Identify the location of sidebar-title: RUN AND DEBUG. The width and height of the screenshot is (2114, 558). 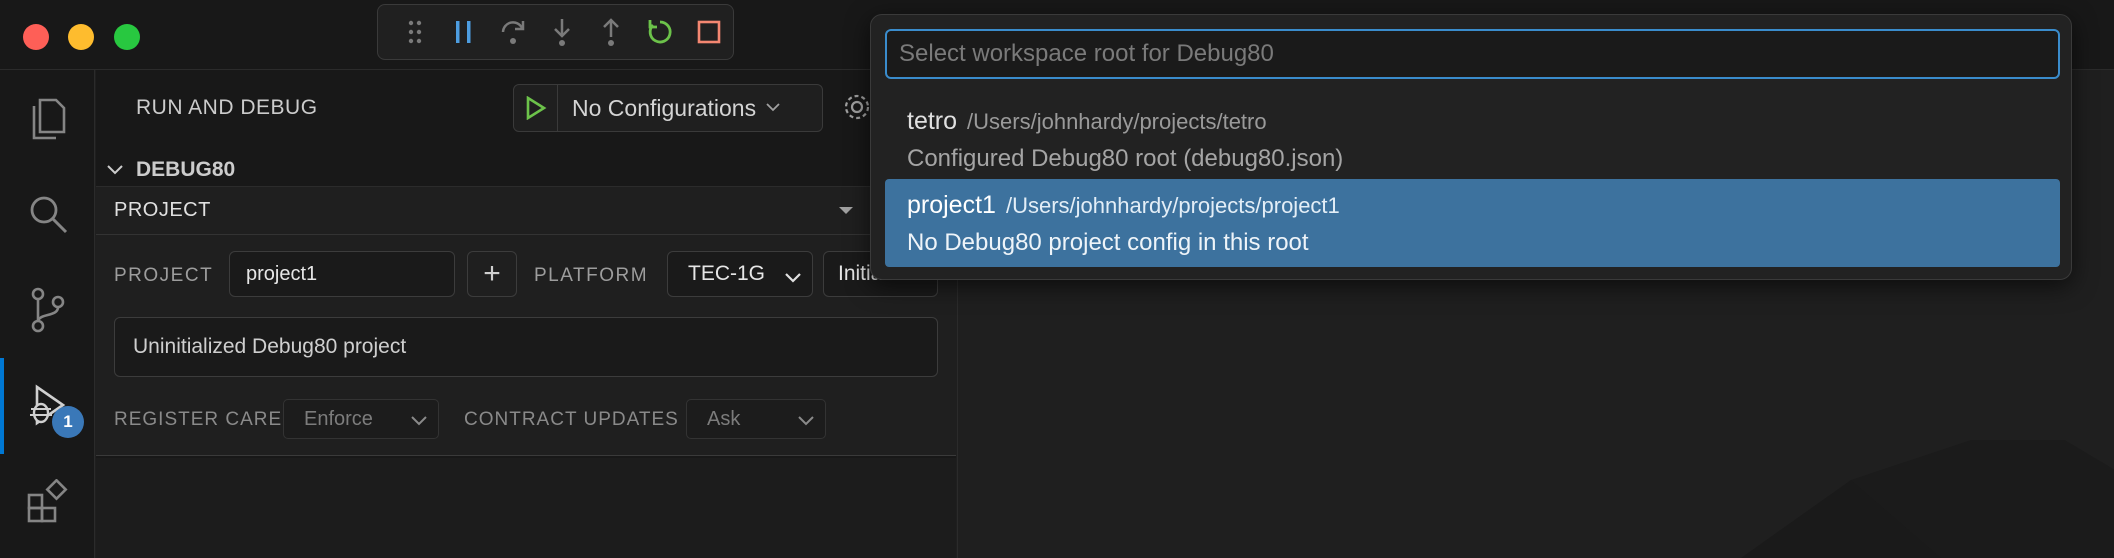
(227, 107).